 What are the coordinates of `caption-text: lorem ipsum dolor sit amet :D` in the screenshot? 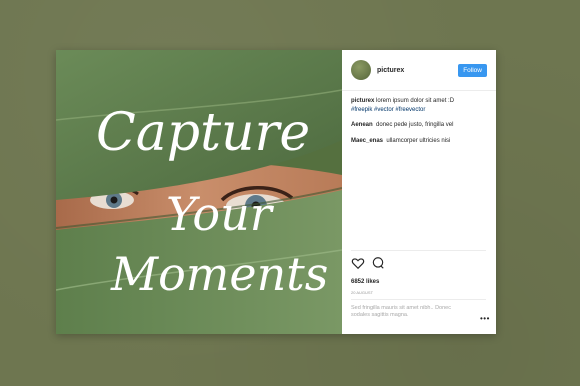 It's located at (415, 101).